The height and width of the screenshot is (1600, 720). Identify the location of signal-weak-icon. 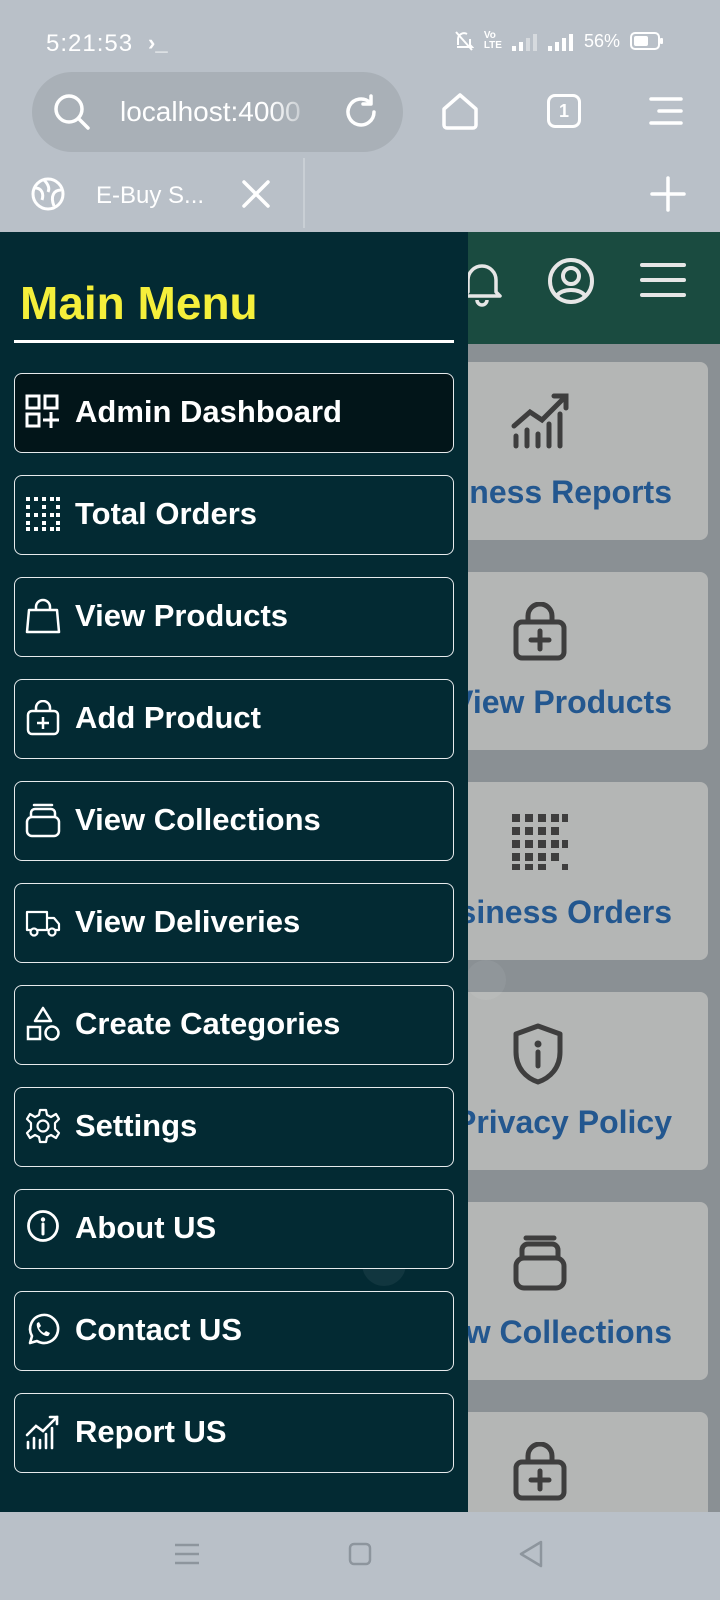
(524, 42).